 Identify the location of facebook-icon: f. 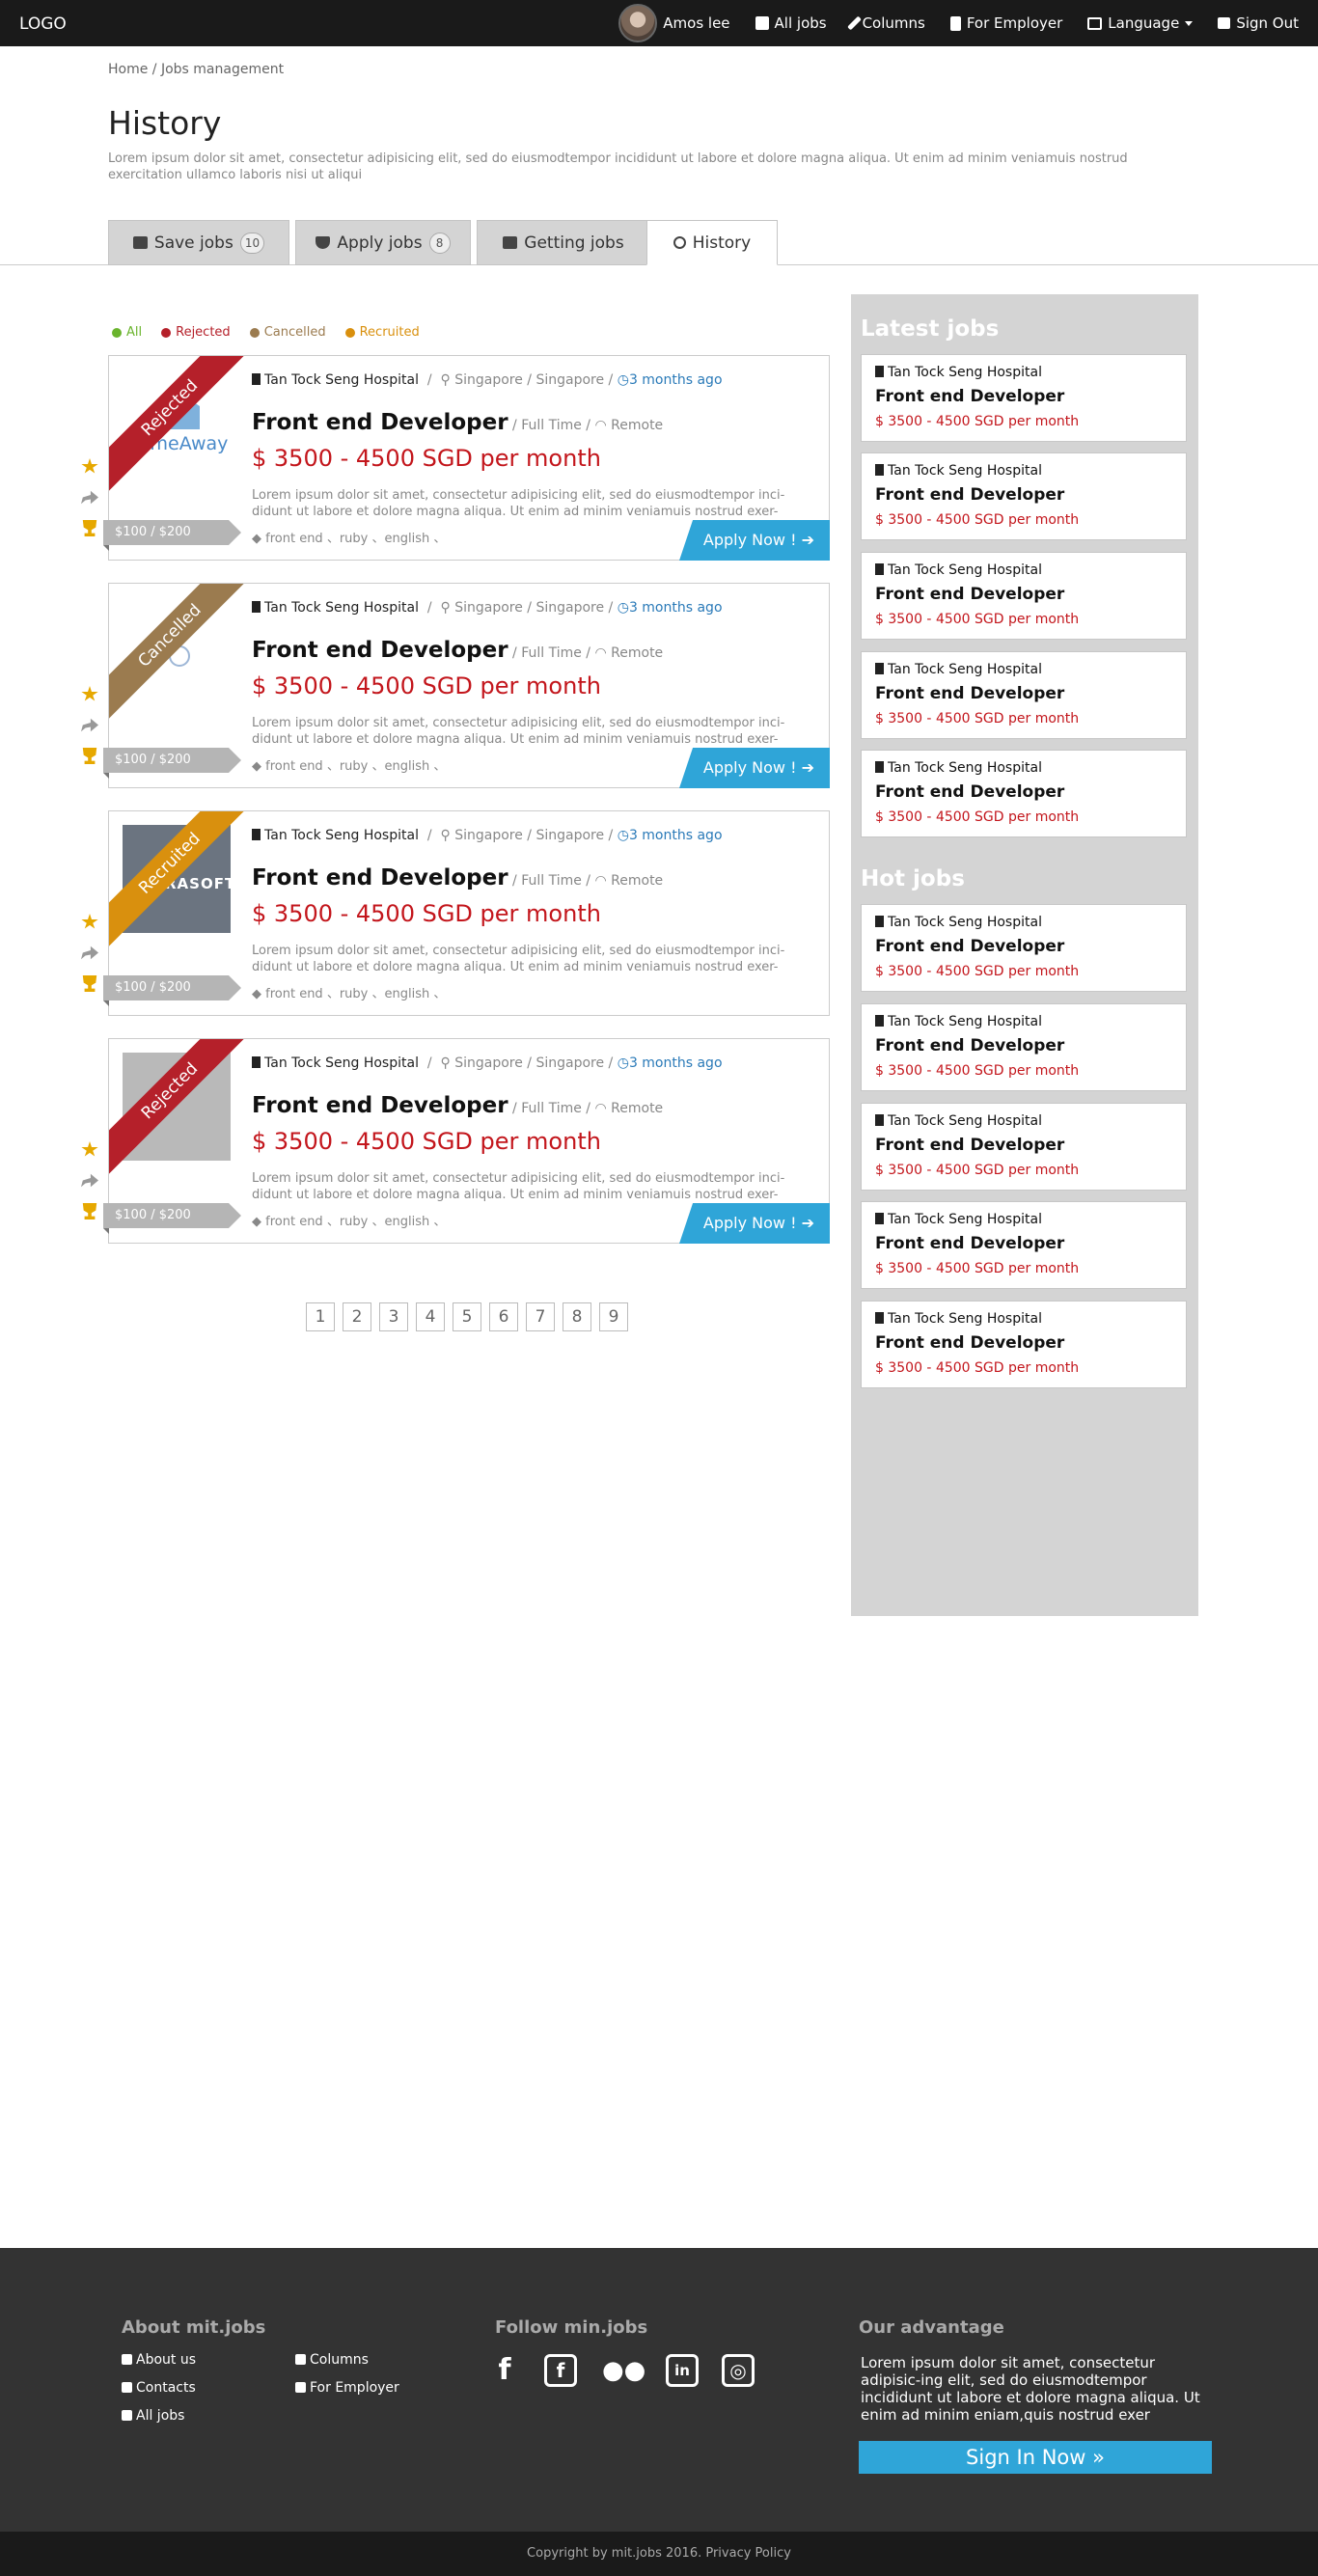
(504, 2371).